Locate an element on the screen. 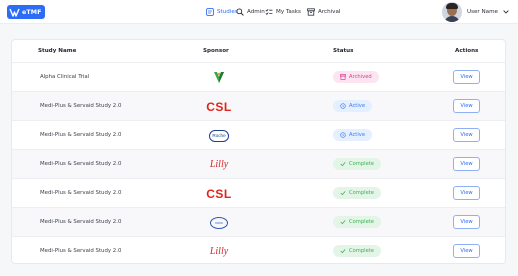  nav-my-tasks: My Tasks is located at coordinates (282, 11).